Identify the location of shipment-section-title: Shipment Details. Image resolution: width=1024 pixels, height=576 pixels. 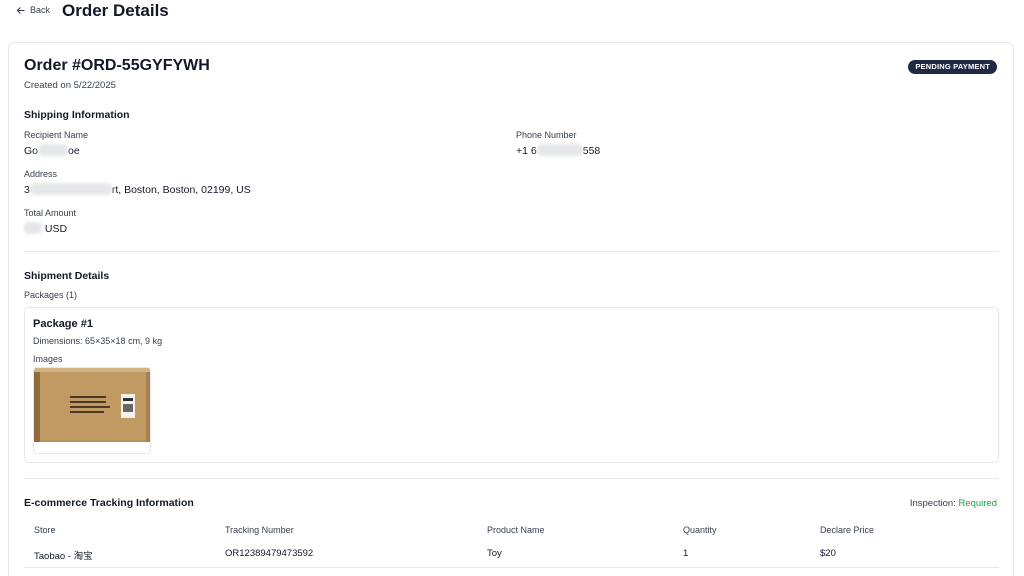
(67, 276).